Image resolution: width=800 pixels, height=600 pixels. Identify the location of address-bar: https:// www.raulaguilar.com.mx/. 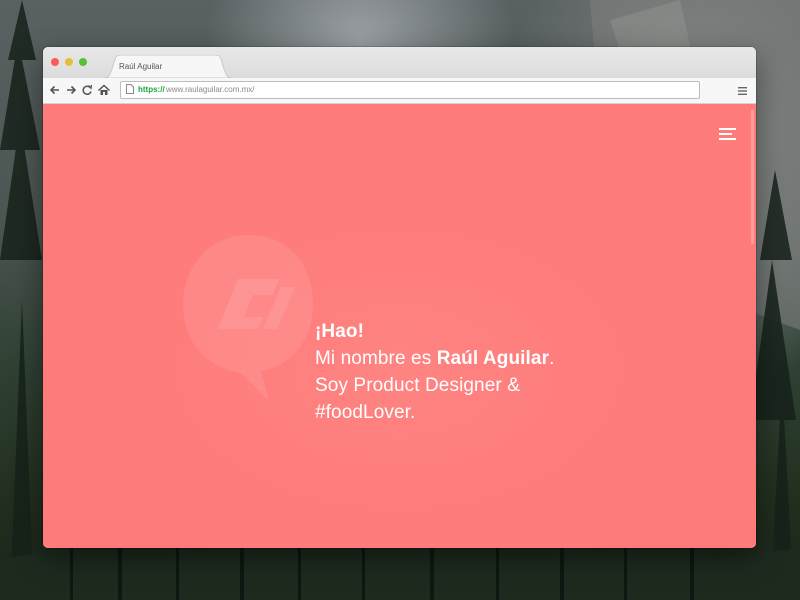
(410, 90).